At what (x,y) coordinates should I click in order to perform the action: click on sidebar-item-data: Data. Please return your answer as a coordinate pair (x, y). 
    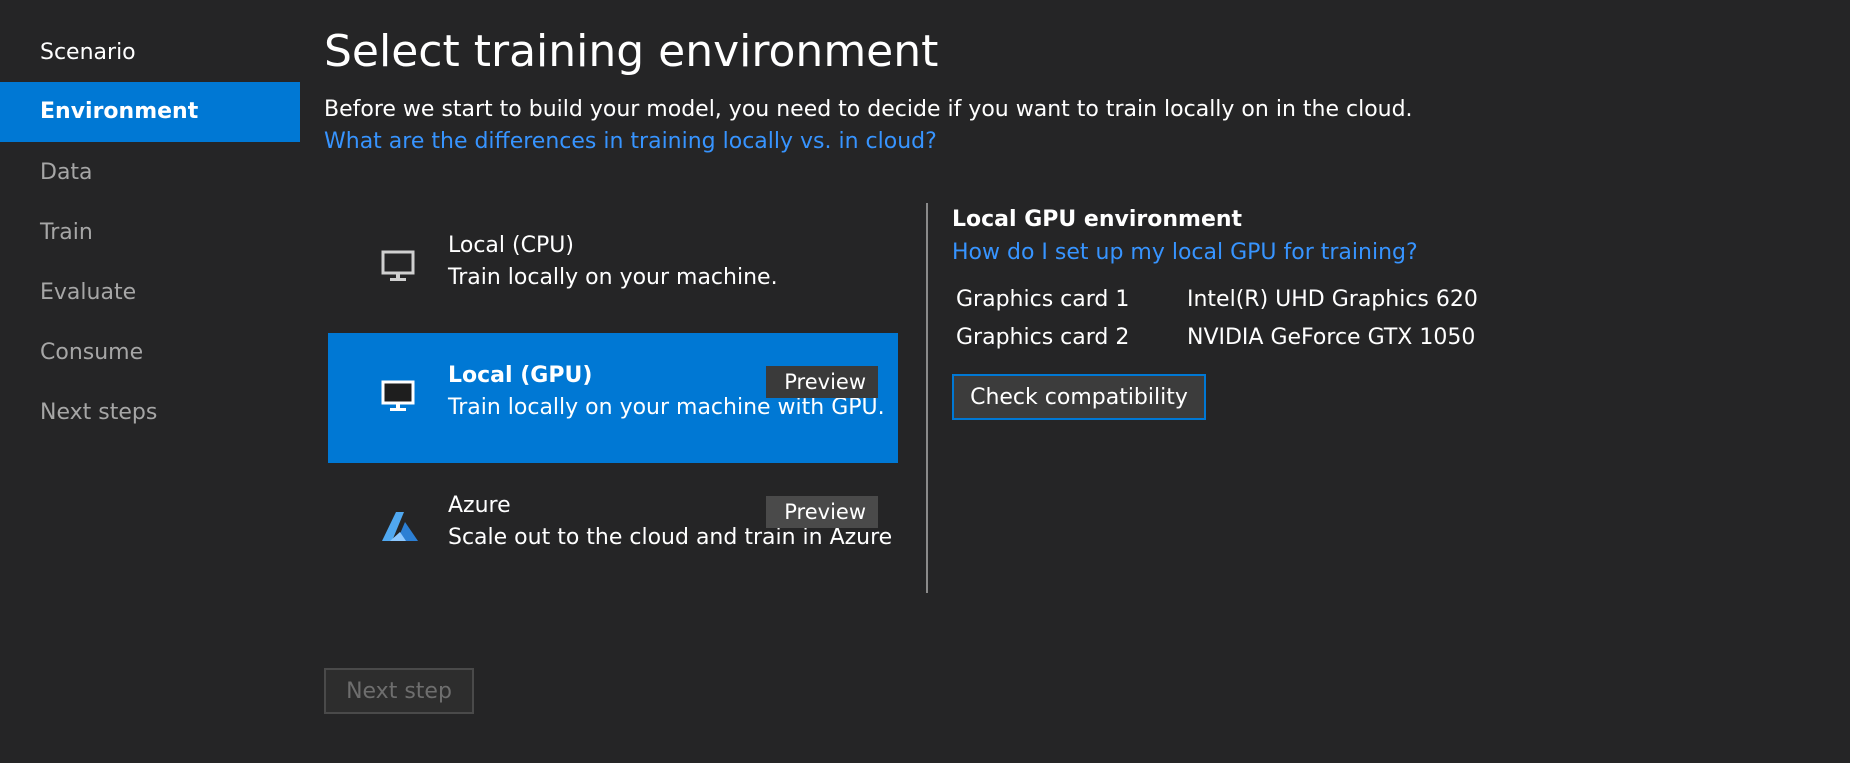
    Looking at the image, I should click on (150, 173).